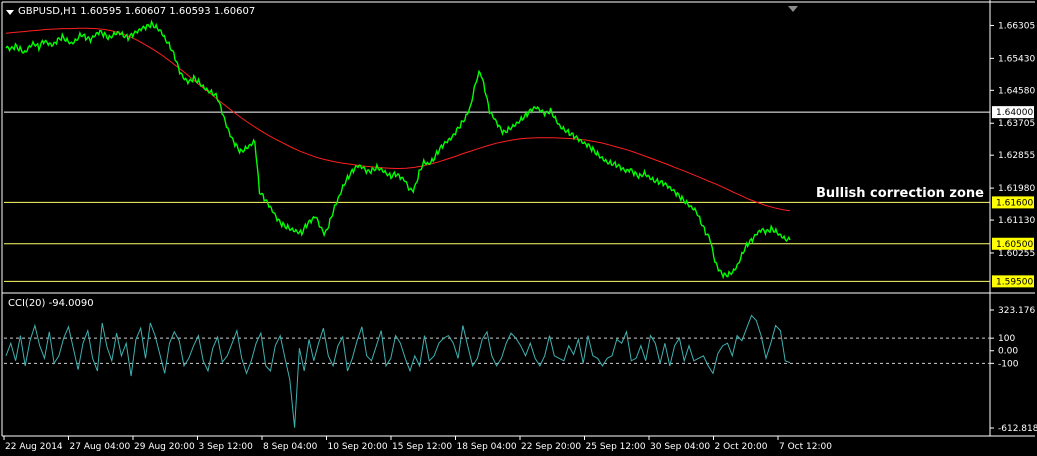 This screenshot has height=456, width=1037. I want to click on time-tick-label: 18 Sep 04:00, so click(487, 447).